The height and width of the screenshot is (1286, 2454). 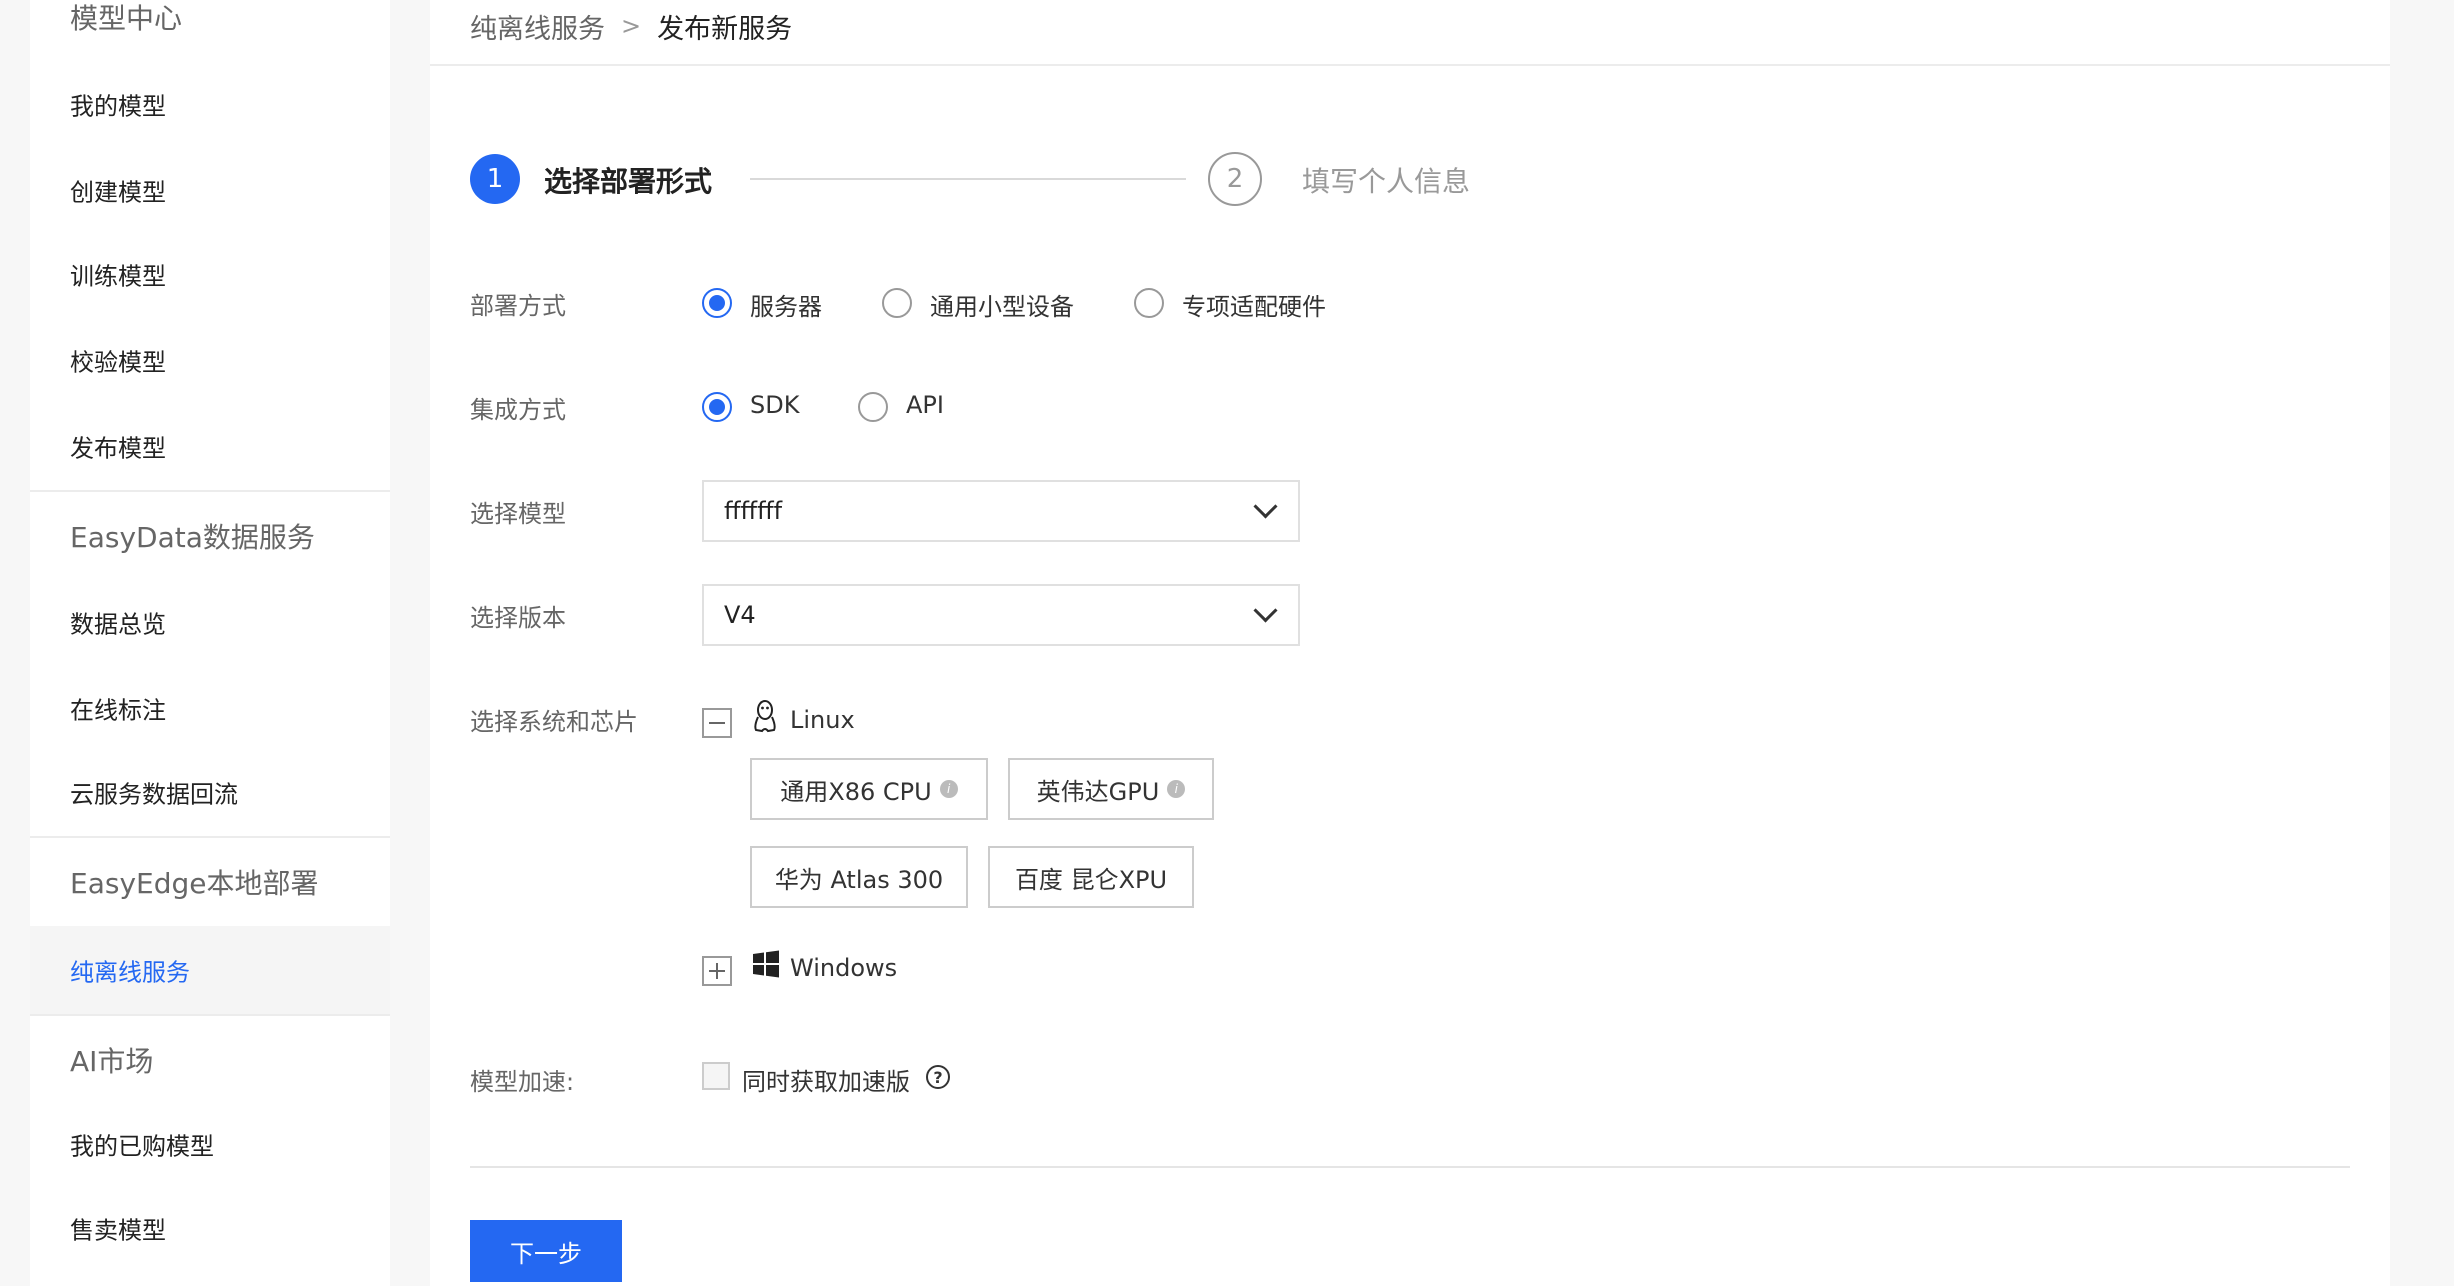 I want to click on radio-special-hardware, so click(x=1149, y=303).